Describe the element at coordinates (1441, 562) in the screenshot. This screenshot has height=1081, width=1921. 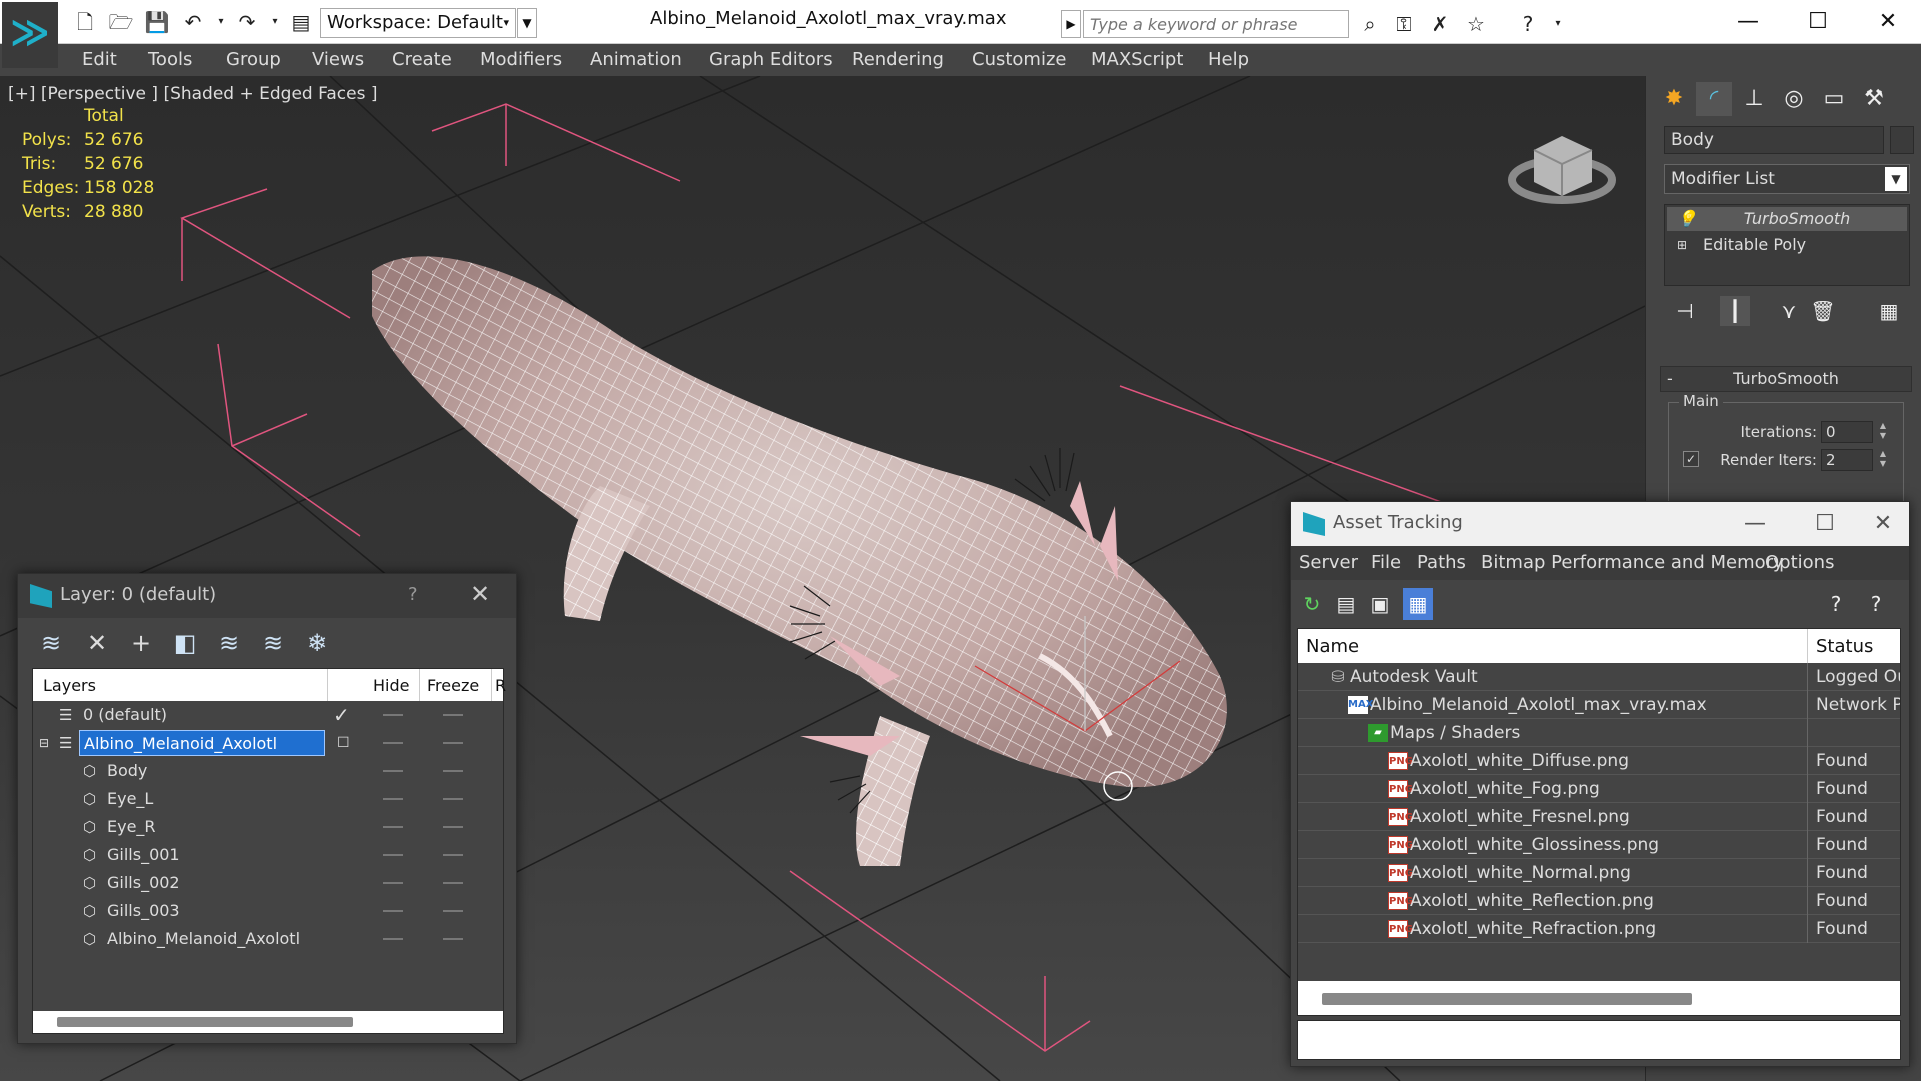
I see `asset-menu-paths: Paths` at that location.